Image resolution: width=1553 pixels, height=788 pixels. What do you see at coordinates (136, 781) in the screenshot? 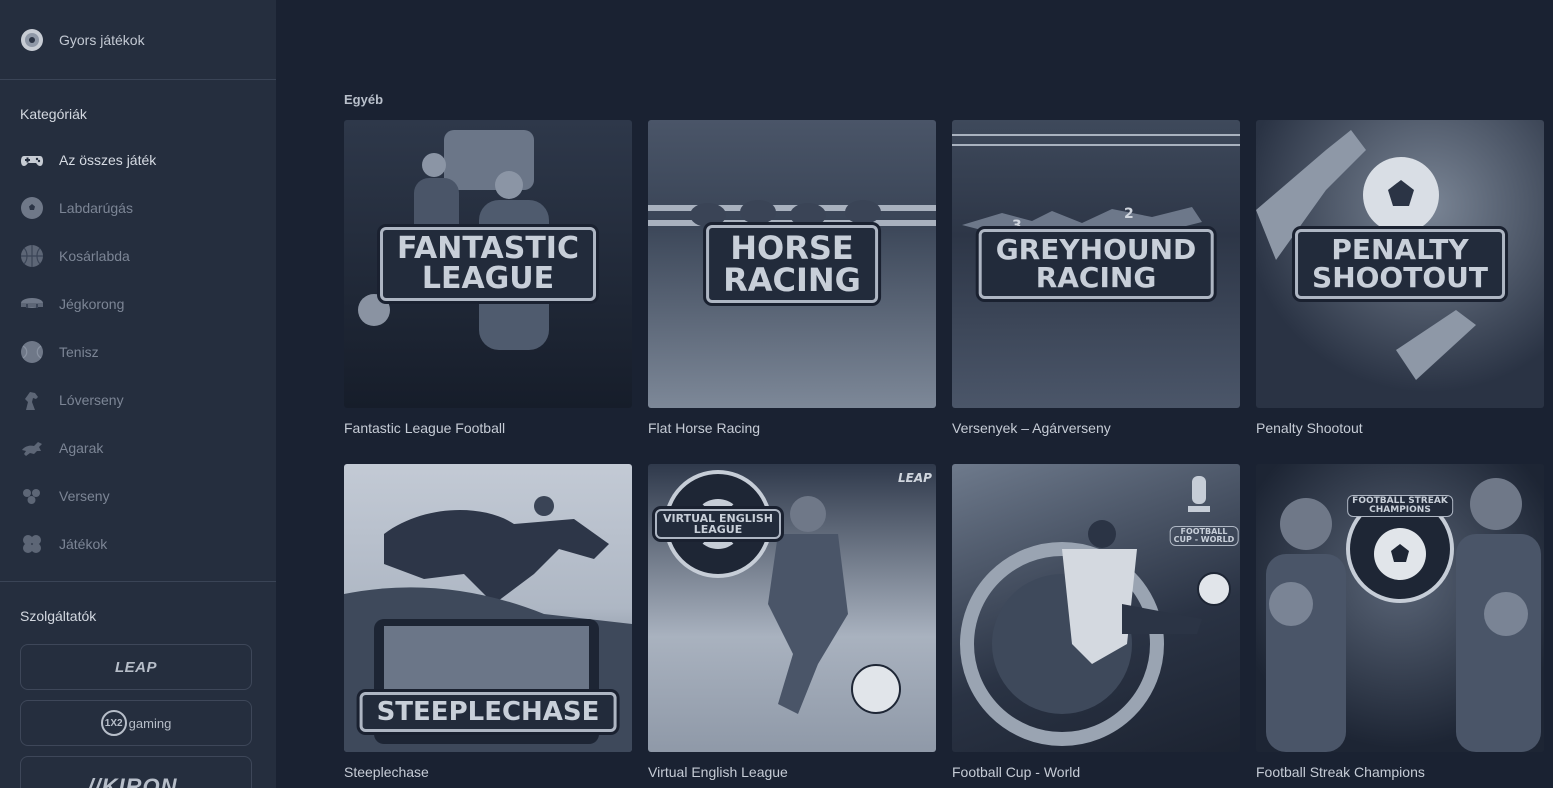
I see `kiron-logo: //KIRON.` at bounding box center [136, 781].